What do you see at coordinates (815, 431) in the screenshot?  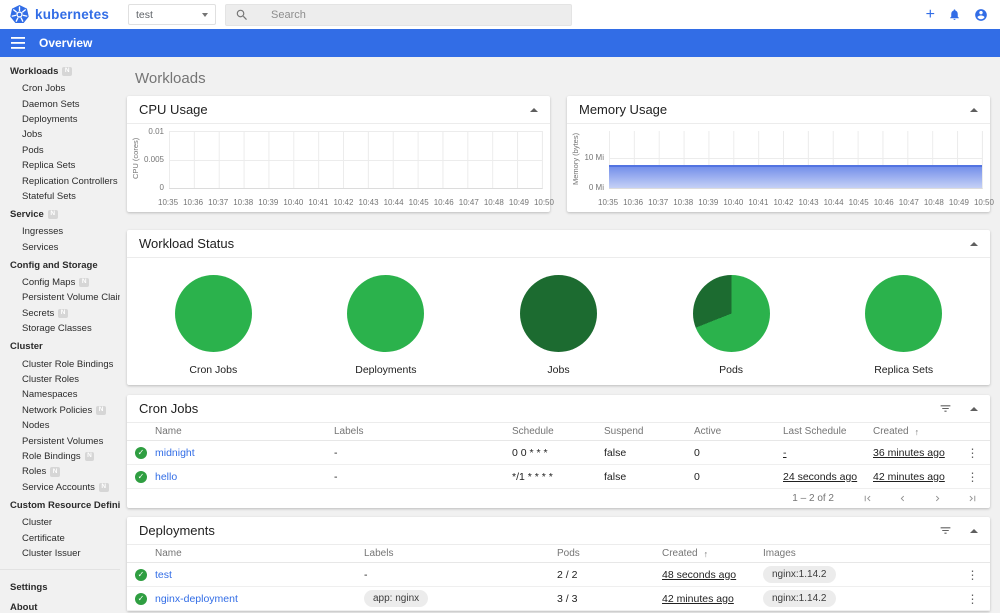 I see `column-header-label: Last Schedule` at bounding box center [815, 431].